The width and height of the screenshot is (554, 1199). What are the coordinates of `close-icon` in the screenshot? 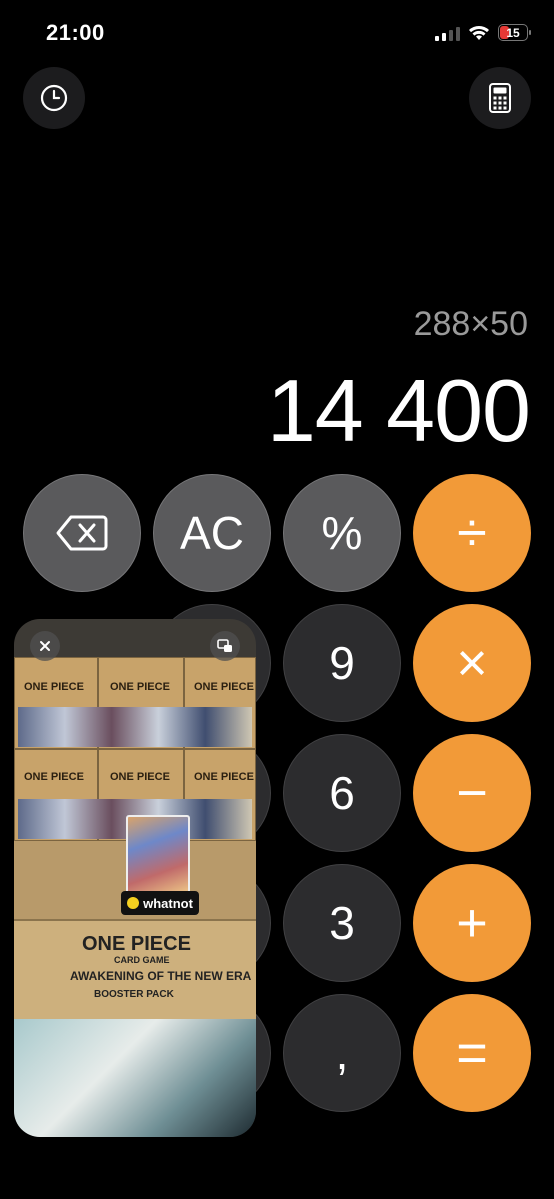 It's located at (45, 646).